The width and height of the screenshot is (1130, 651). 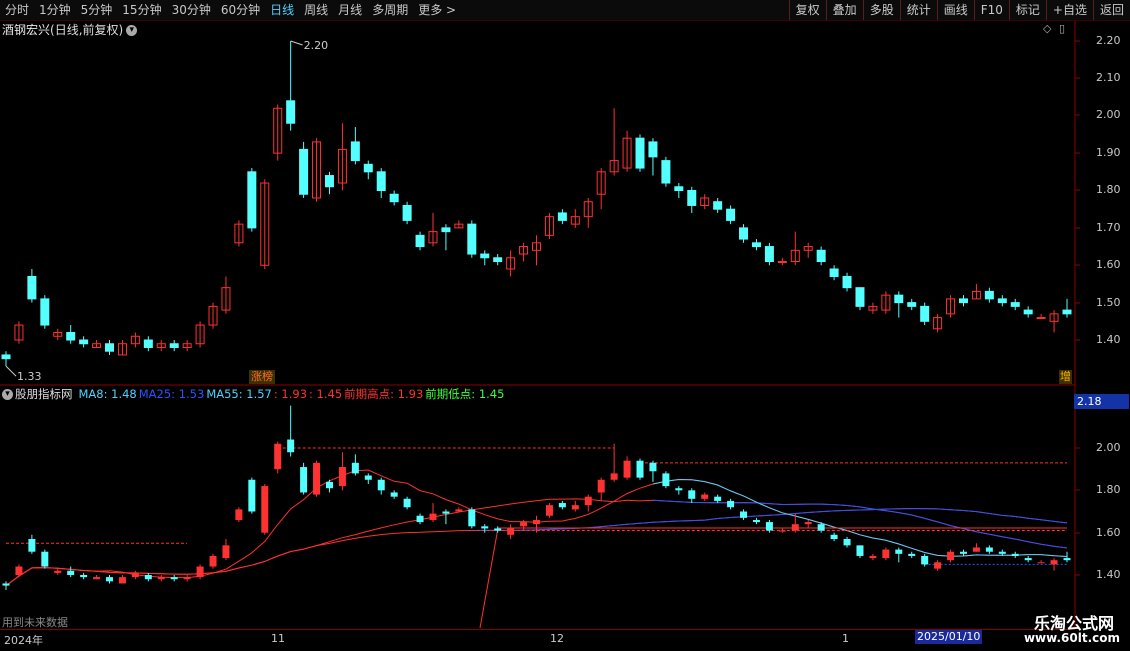 What do you see at coordinates (29, 376) in the screenshot?
I see `low-label: 1.33` at bounding box center [29, 376].